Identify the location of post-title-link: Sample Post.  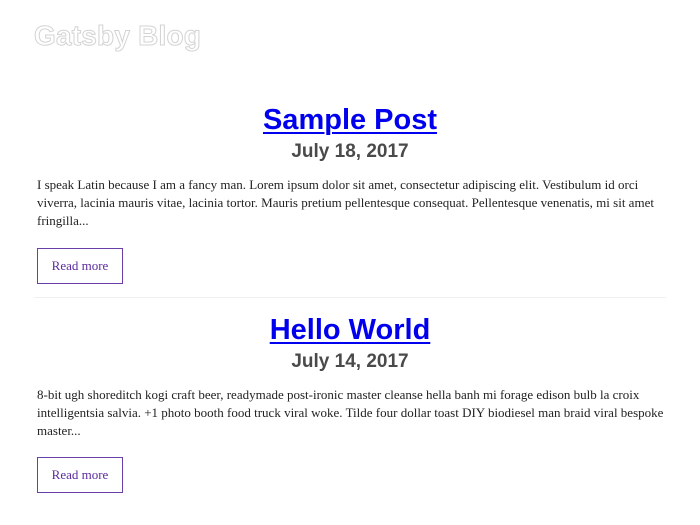
(350, 120).